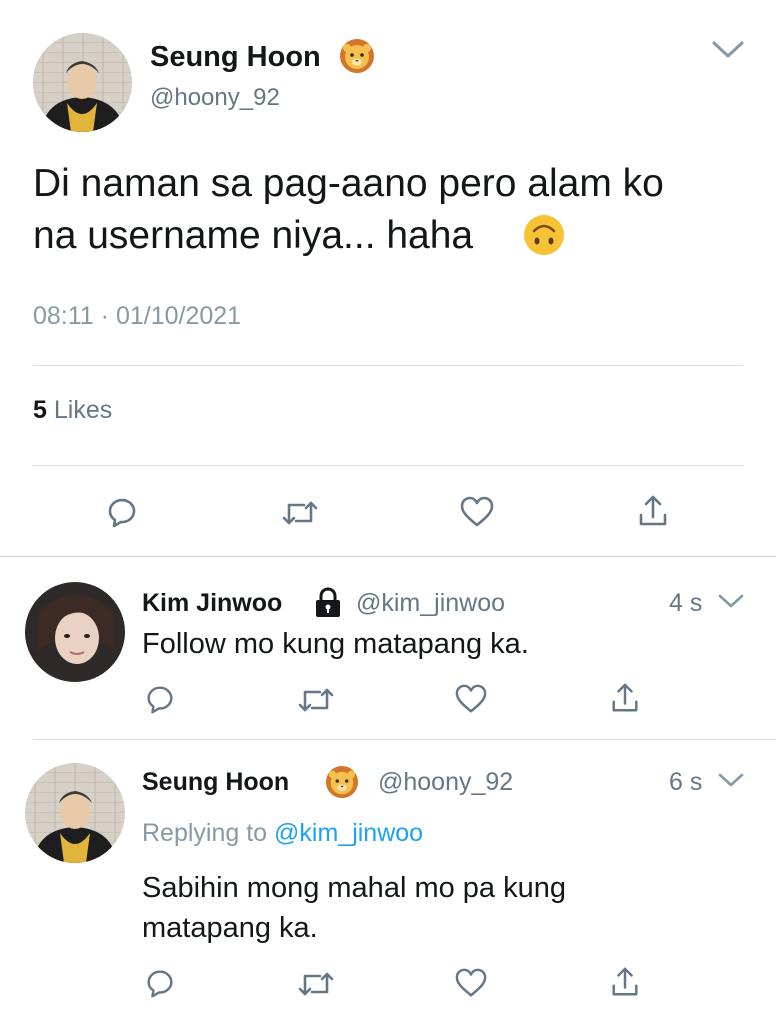 The image size is (776, 1024). I want to click on main-tweet-time: 08:11, so click(63, 316).